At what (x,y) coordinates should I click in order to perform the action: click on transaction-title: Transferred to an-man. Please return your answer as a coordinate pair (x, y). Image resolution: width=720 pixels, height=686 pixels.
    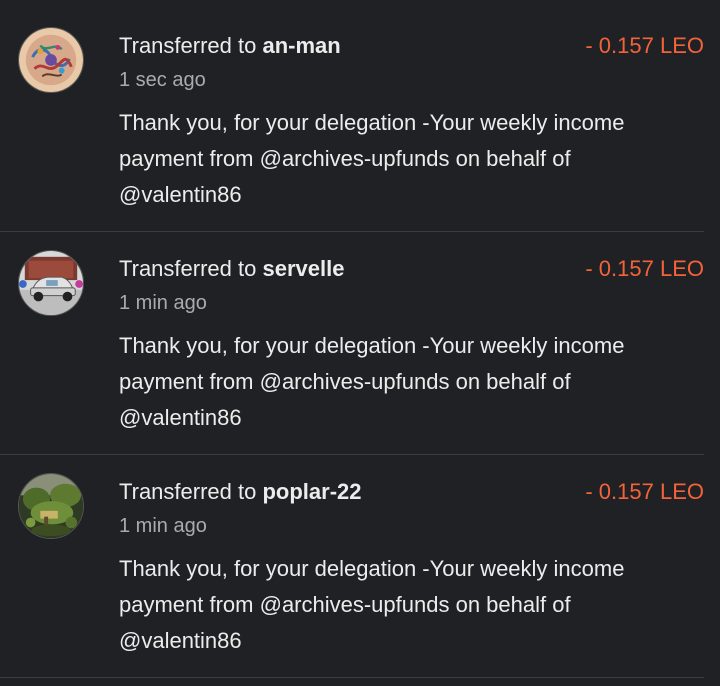
    Looking at the image, I should click on (230, 46).